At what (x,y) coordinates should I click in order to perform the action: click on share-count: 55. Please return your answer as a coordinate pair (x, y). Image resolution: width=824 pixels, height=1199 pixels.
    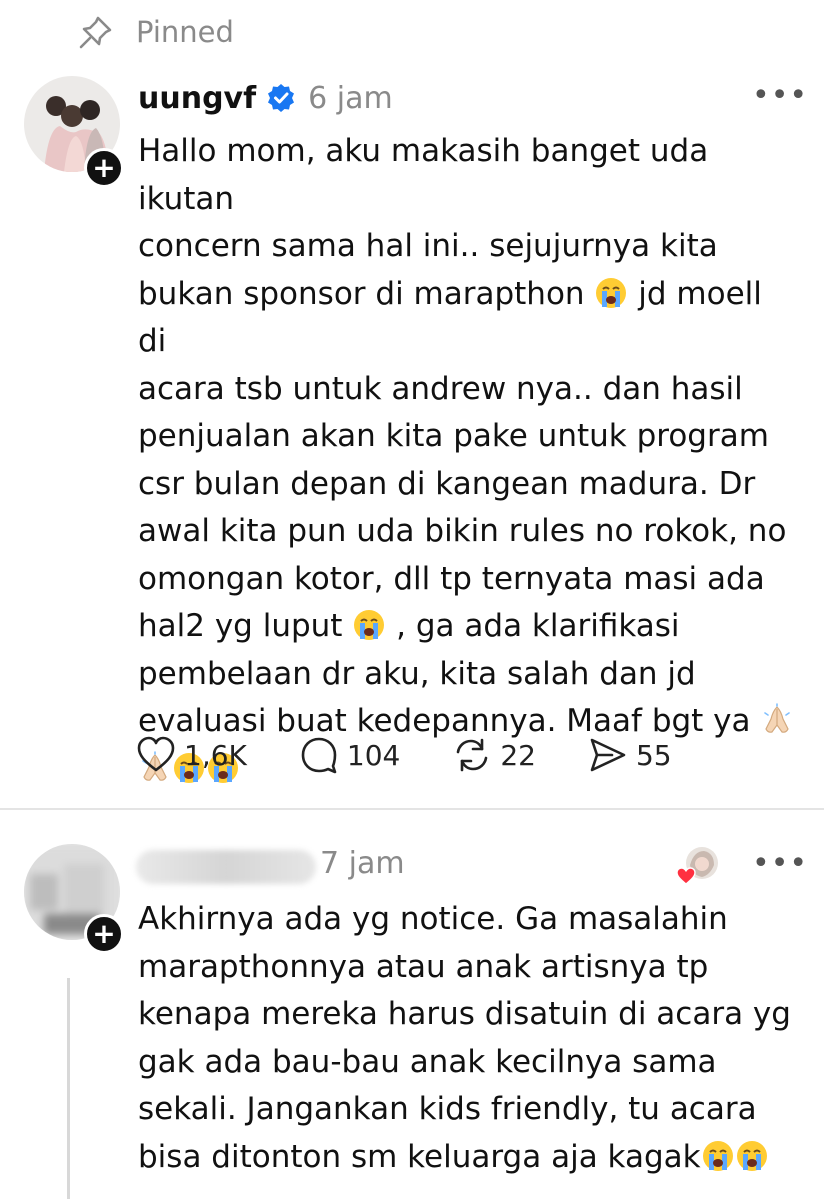
    Looking at the image, I should click on (653, 755).